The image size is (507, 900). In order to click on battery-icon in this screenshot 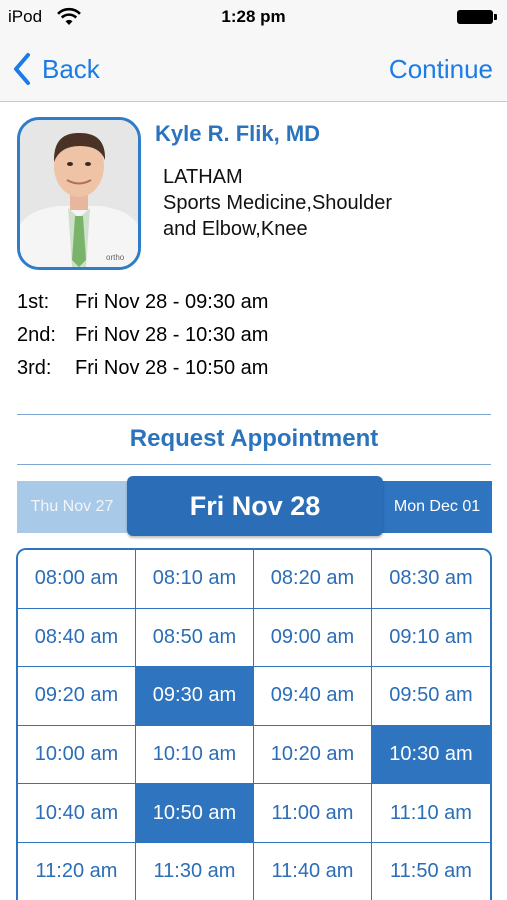, I will do `click(477, 17)`.